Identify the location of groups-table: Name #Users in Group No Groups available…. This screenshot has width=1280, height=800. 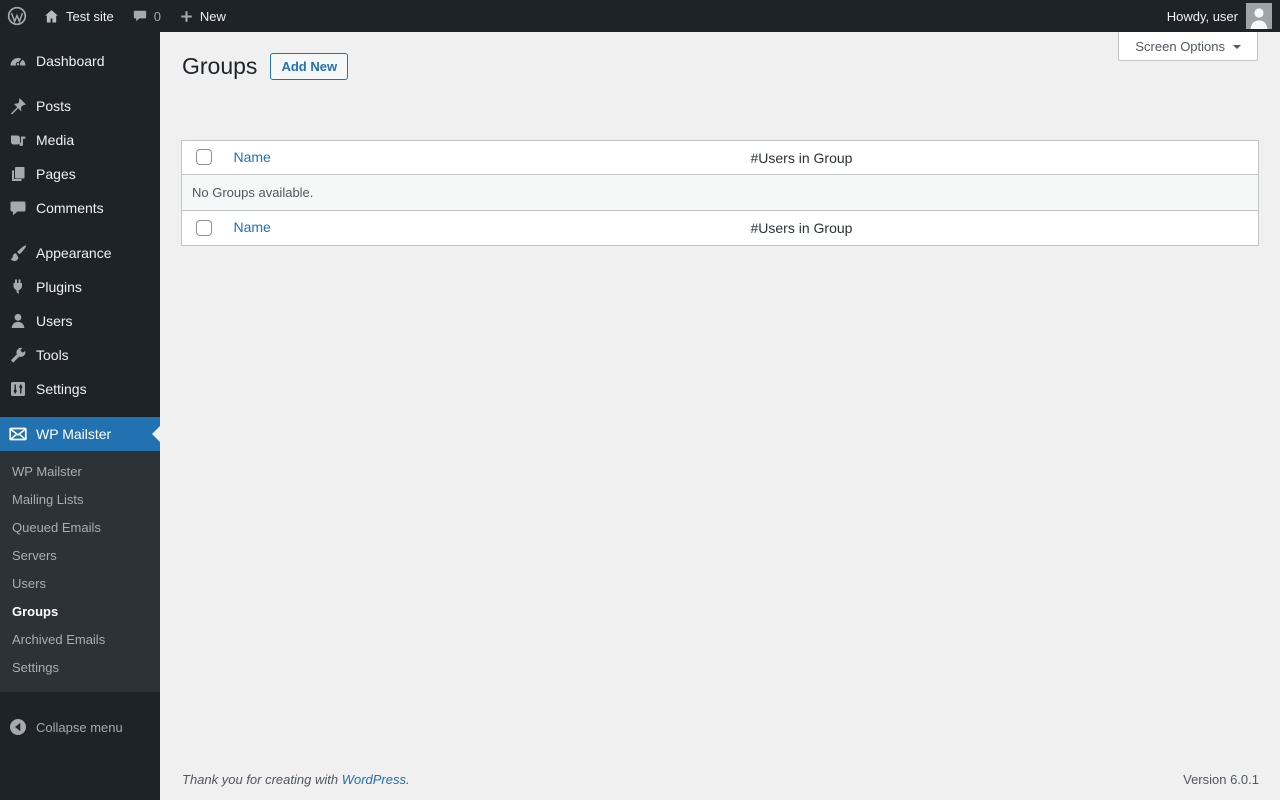
(720, 193).